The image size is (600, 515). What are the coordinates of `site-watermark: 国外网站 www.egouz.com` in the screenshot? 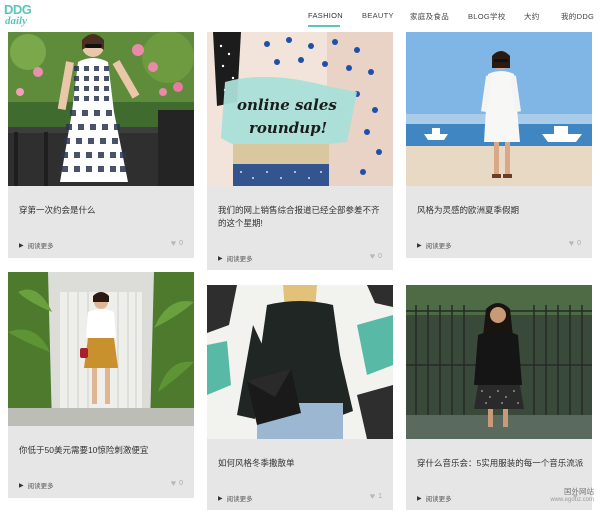 It's located at (563, 498).